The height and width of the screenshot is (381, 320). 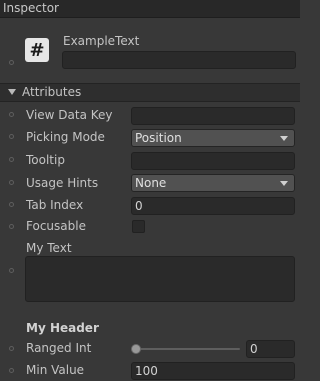 I want to click on picking-mode-value: Position, so click(x=158, y=138).